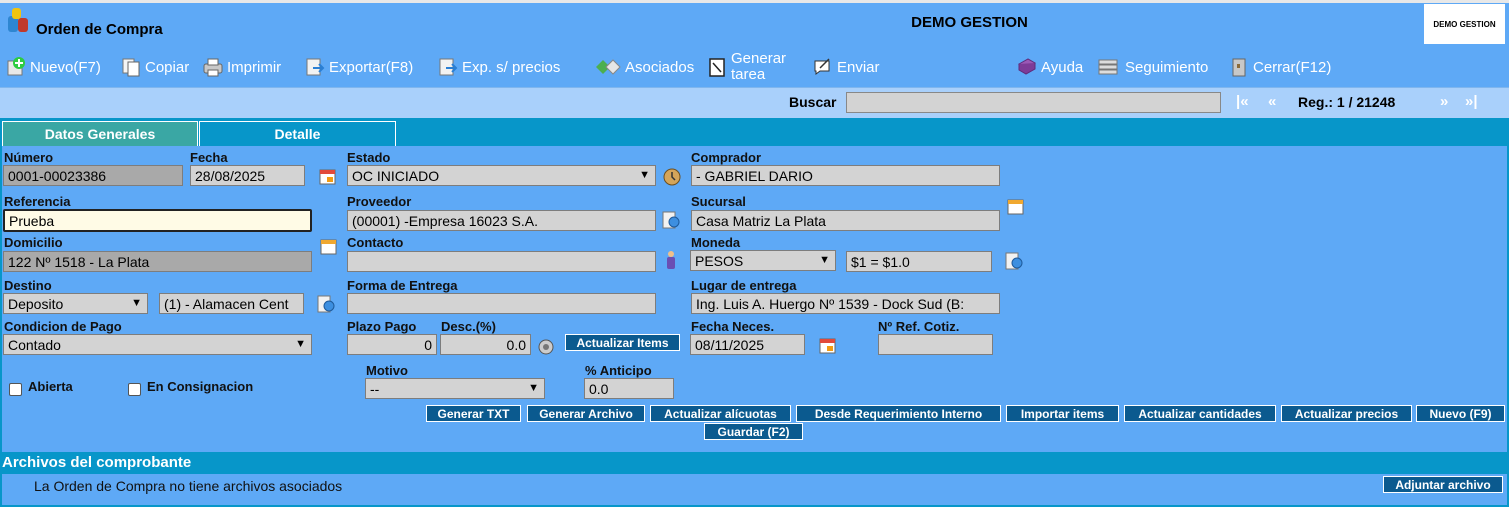  Describe the element at coordinates (375, 389) in the screenshot. I see `motivo-value: --` at that location.